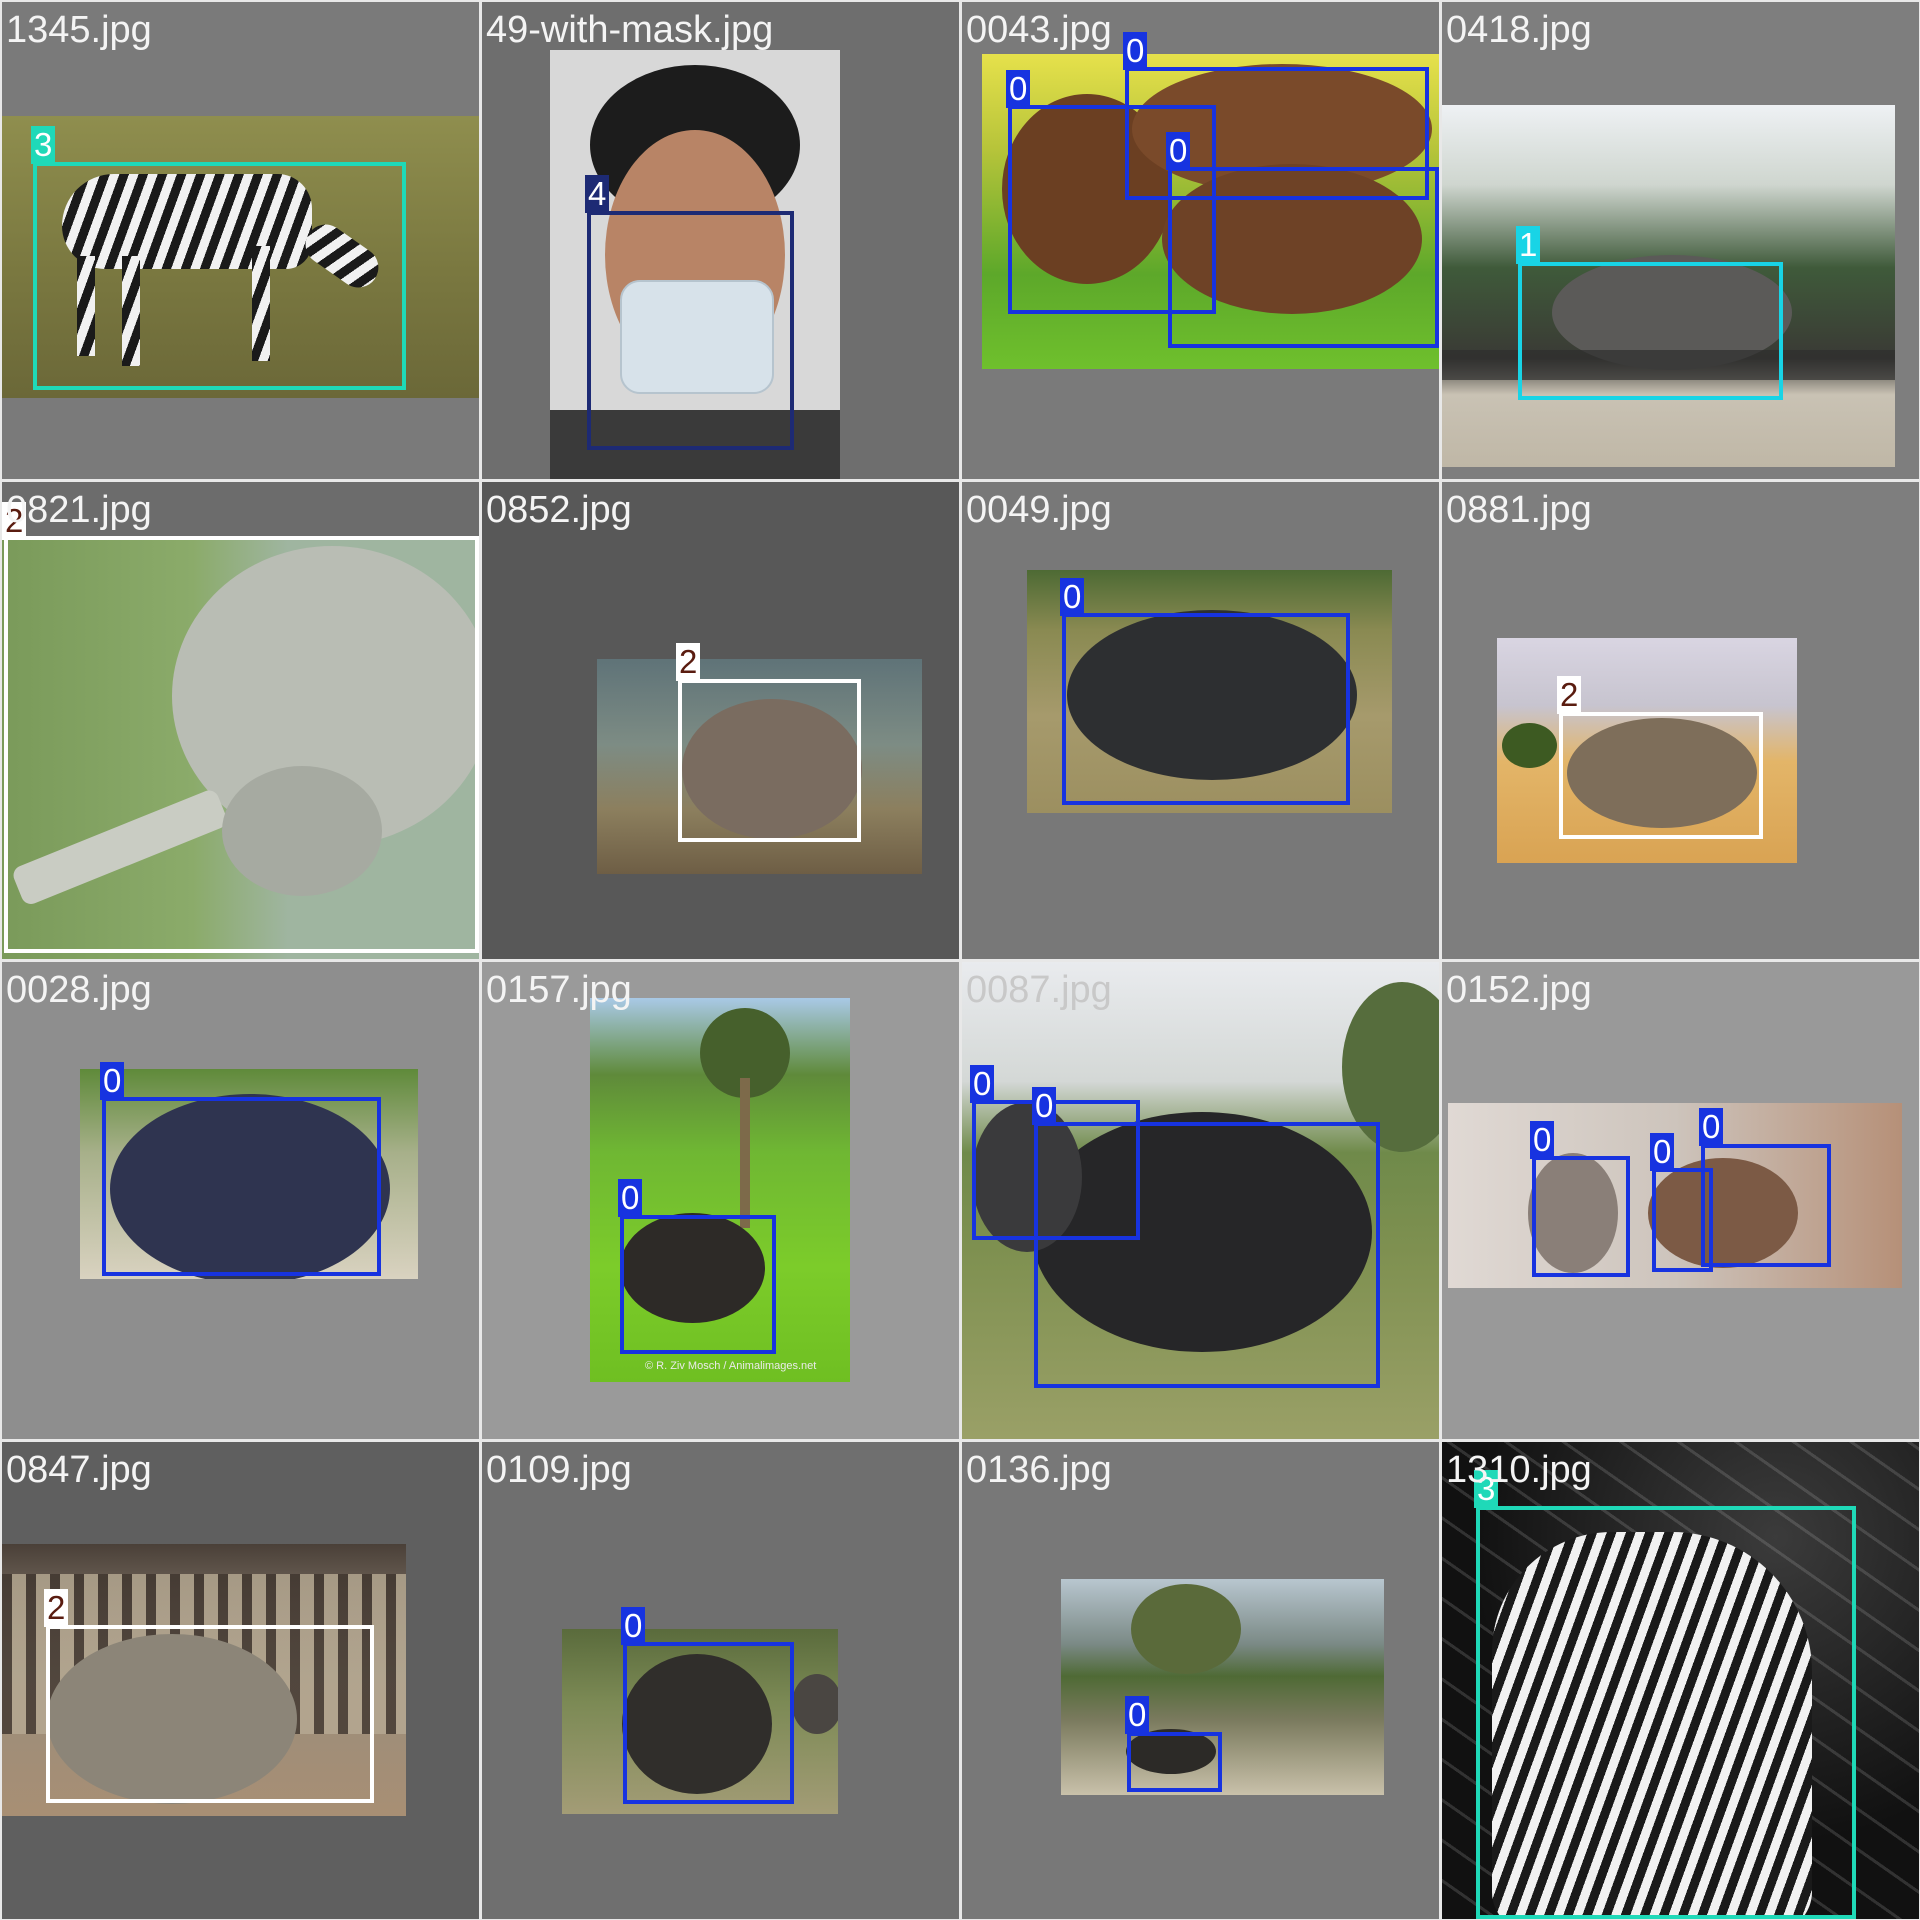  I want to click on tile-0881: 0881.jpg 2, so click(1680, 720).